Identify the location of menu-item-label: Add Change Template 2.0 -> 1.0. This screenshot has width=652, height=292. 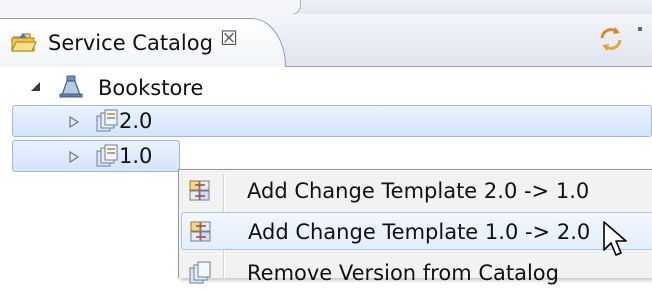
(418, 191).